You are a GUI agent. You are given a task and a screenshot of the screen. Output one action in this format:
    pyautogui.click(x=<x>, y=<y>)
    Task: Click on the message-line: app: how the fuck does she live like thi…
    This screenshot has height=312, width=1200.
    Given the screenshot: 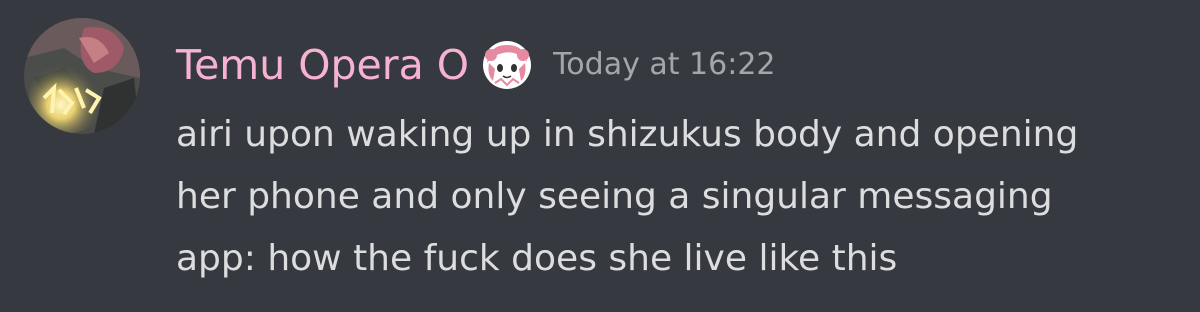 What is the action you would take?
    pyautogui.click(x=537, y=258)
    